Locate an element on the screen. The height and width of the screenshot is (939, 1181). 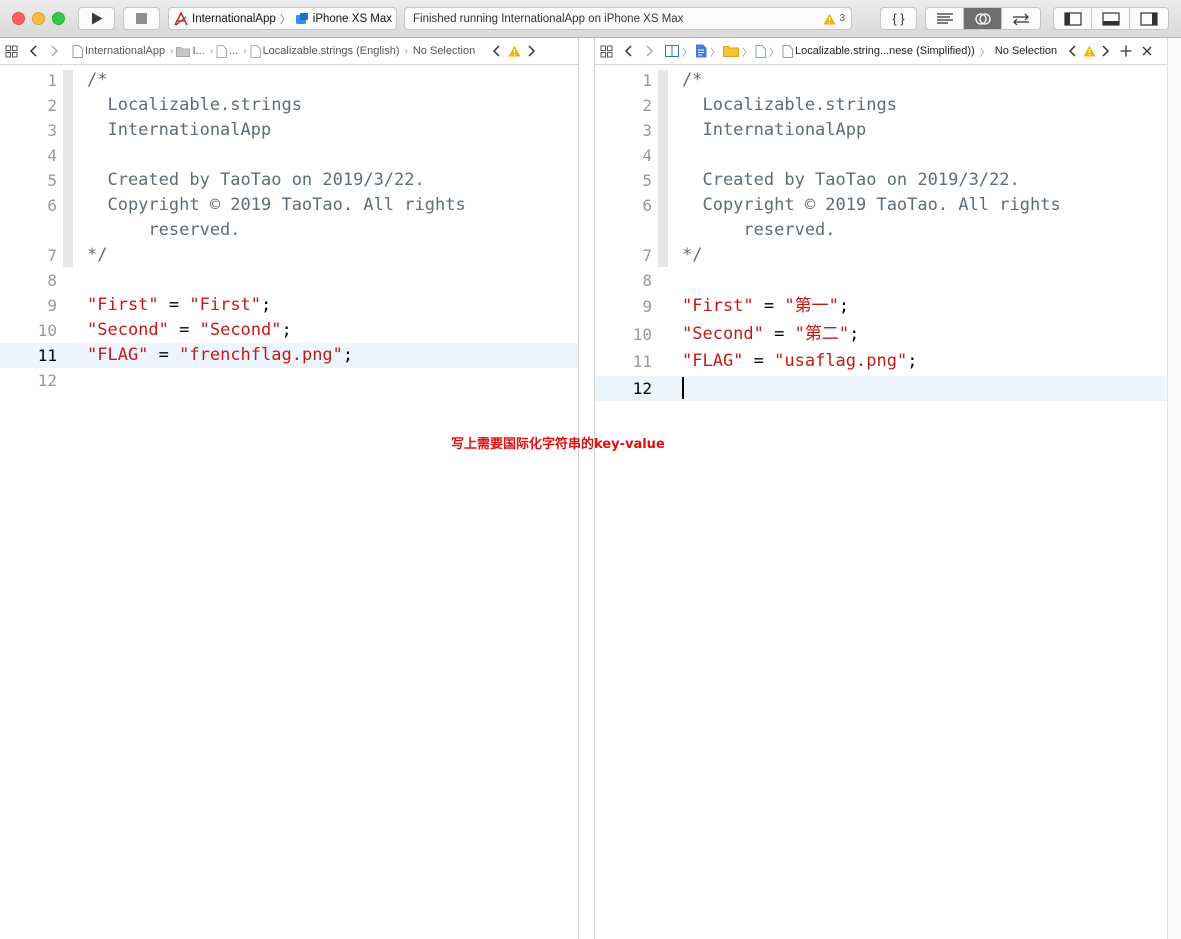
code-line: 11 "FLAG" = "frenchflag.png"; is located at coordinates (289, 355).